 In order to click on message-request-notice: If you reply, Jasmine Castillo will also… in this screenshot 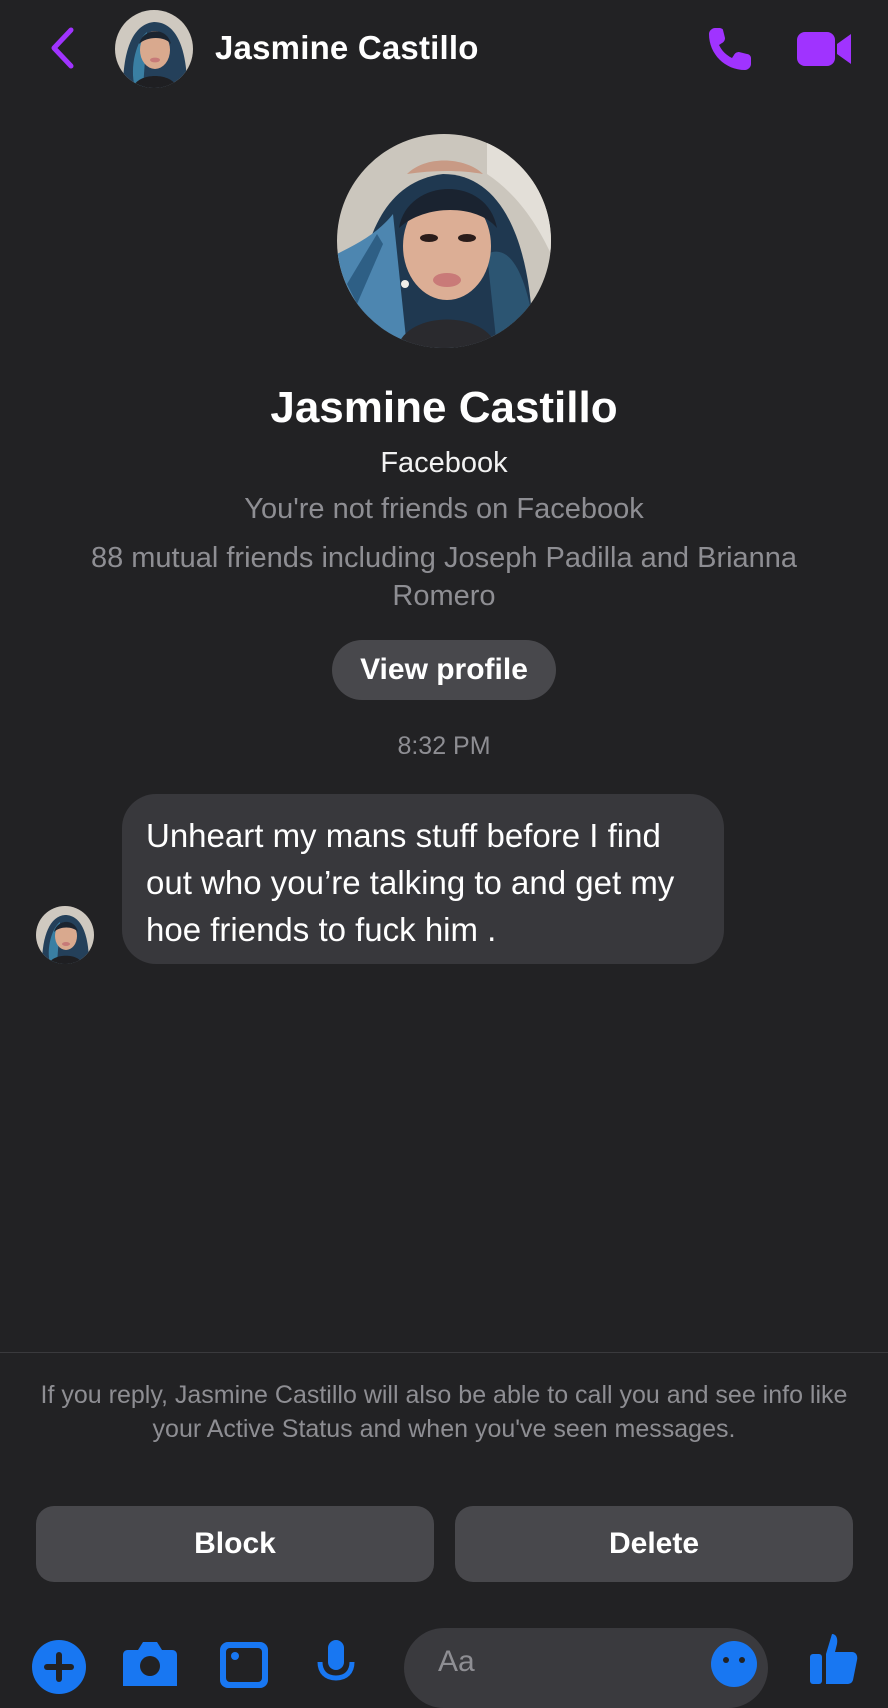, I will do `click(444, 1412)`.